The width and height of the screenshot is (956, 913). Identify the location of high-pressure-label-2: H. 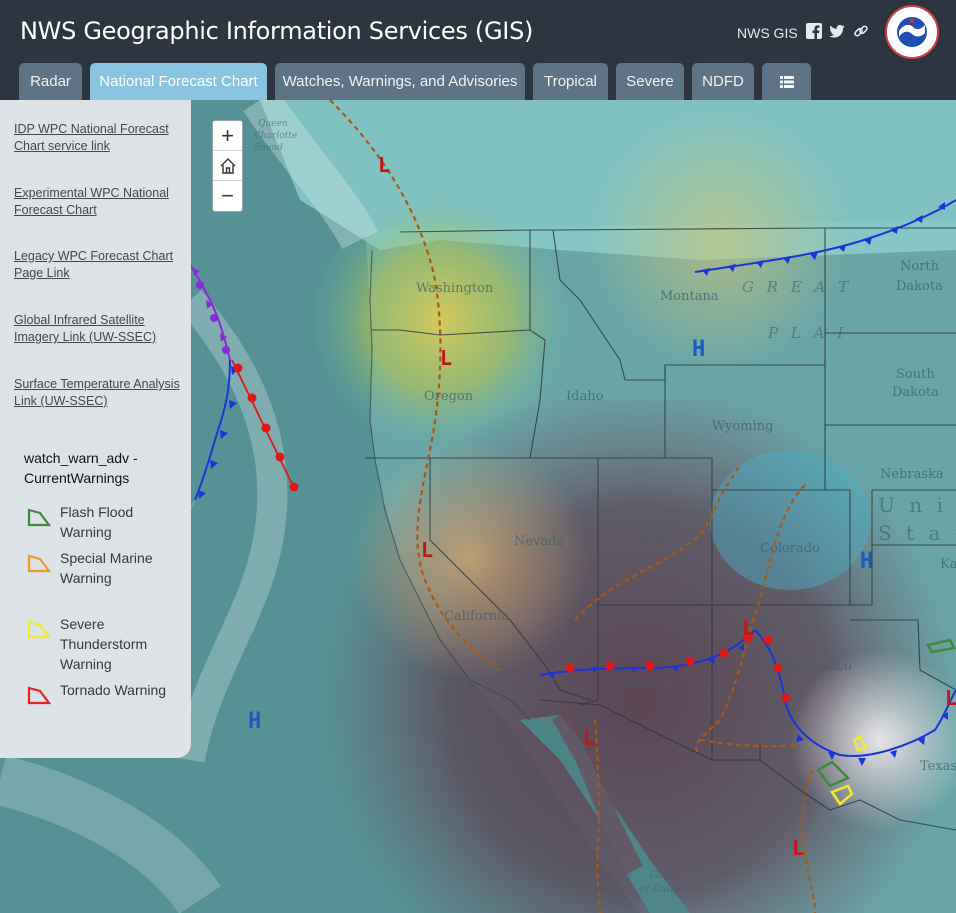
(866, 561).